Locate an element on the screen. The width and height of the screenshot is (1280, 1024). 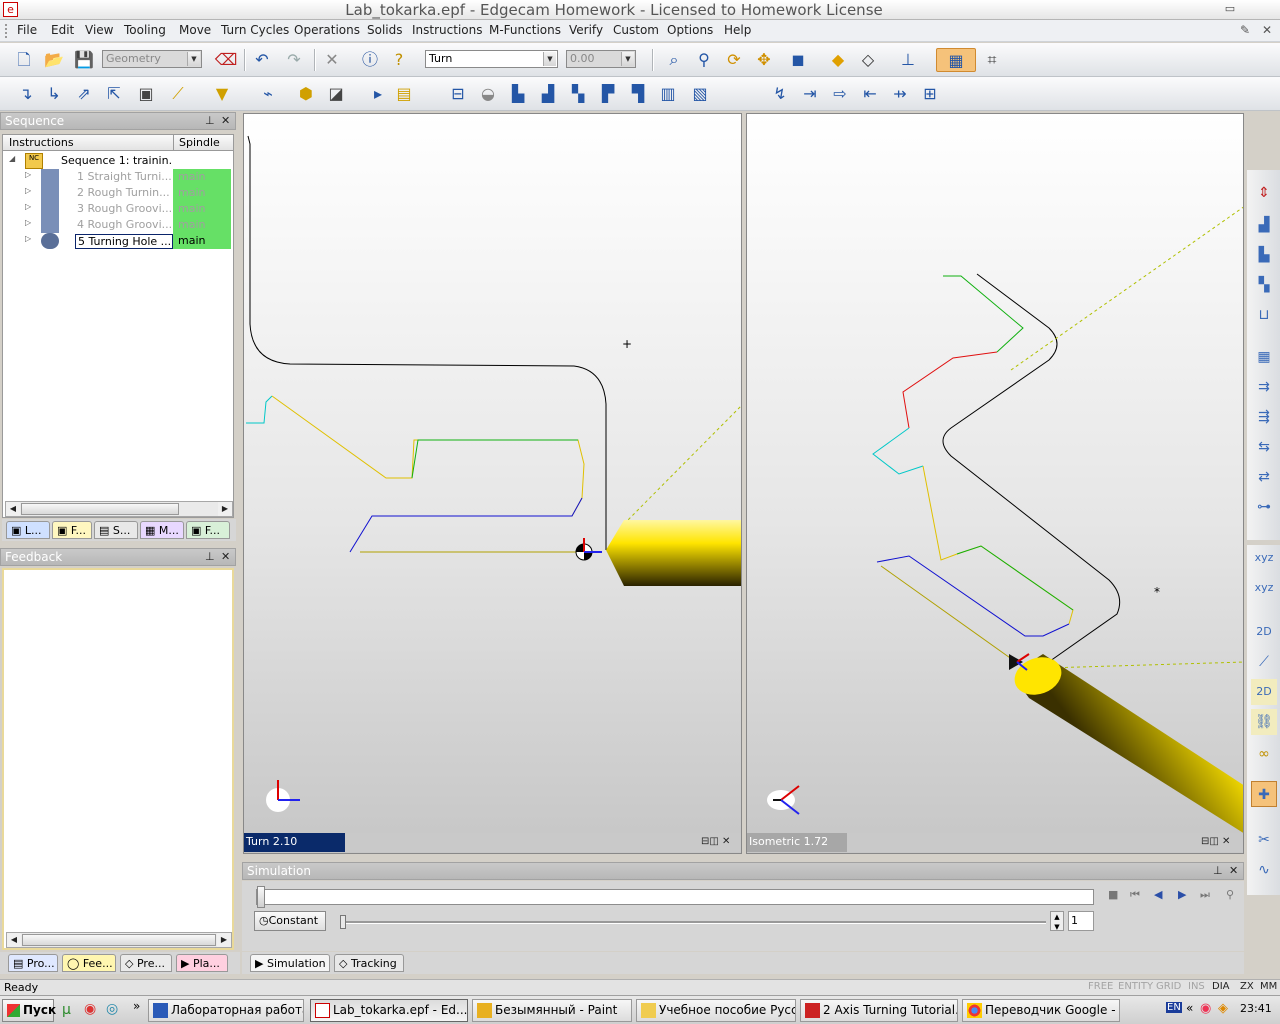
col-spindle: Spindle is located at coordinates (199, 142).